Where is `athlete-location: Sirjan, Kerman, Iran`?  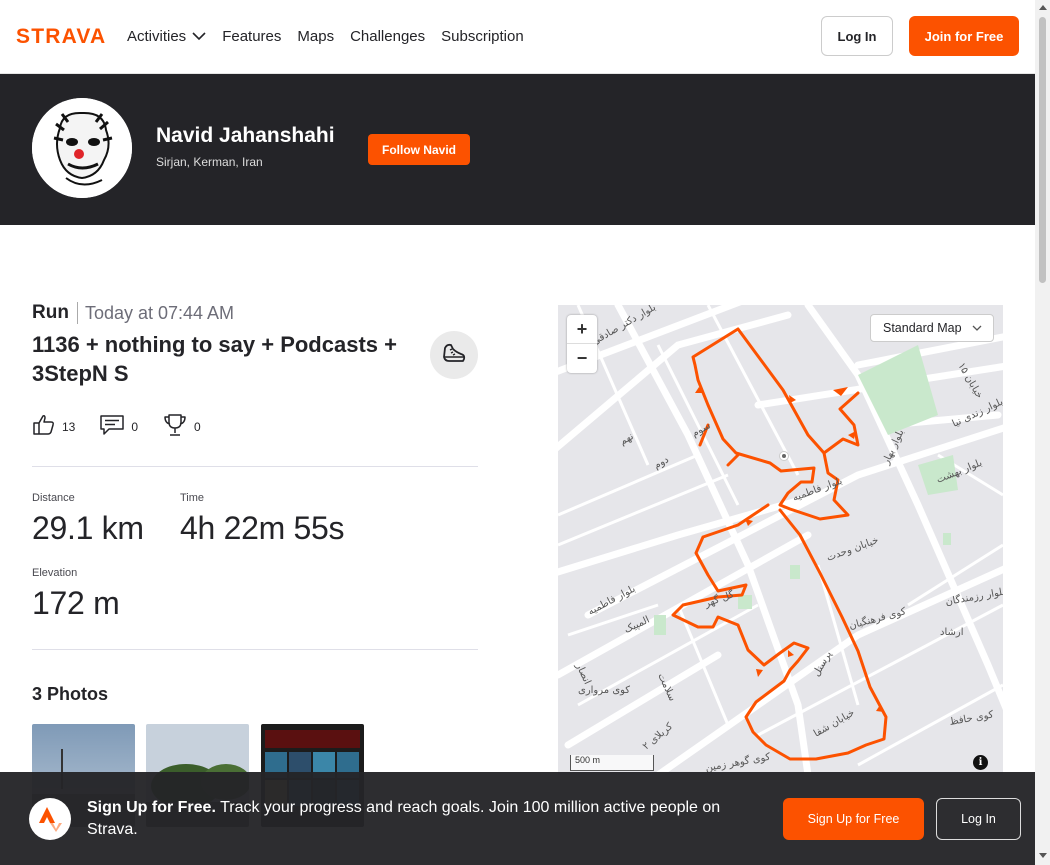
athlete-location: Sirjan, Kerman, Iran is located at coordinates (209, 162).